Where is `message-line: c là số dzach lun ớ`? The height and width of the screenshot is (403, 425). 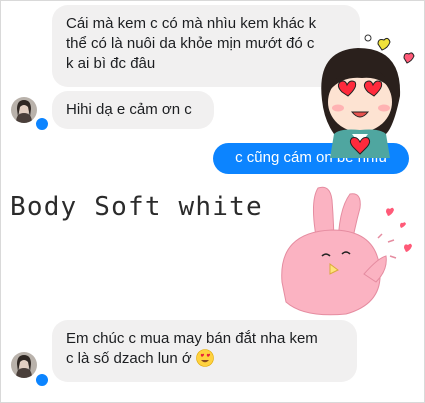
message-line: c là số dzach lun ớ is located at coordinates (204, 359).